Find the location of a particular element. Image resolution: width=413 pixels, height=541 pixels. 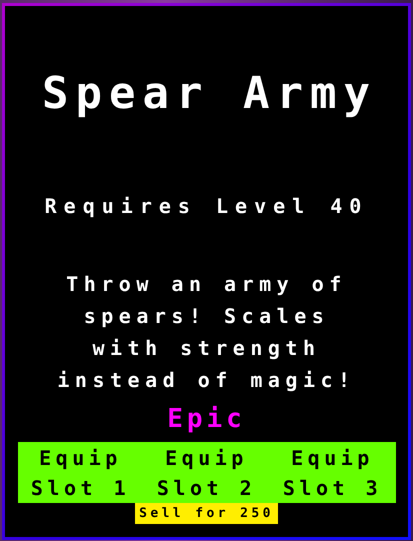

item-title: Spear Army is located at coordinates (209, 94).